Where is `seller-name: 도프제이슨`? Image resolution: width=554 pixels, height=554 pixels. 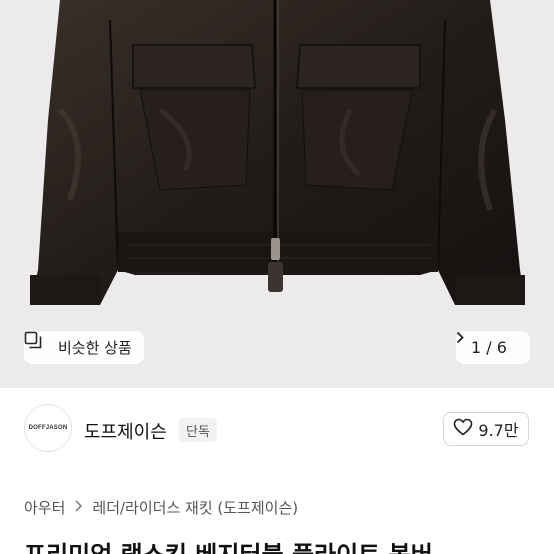 seller-name: 도프제이슨 is located at coordinates (125, 431).